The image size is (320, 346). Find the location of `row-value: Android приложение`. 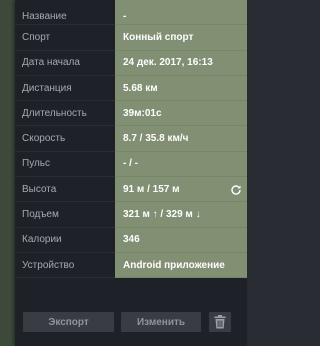

row-value: Android приложение is located at coordinates (181, 265).